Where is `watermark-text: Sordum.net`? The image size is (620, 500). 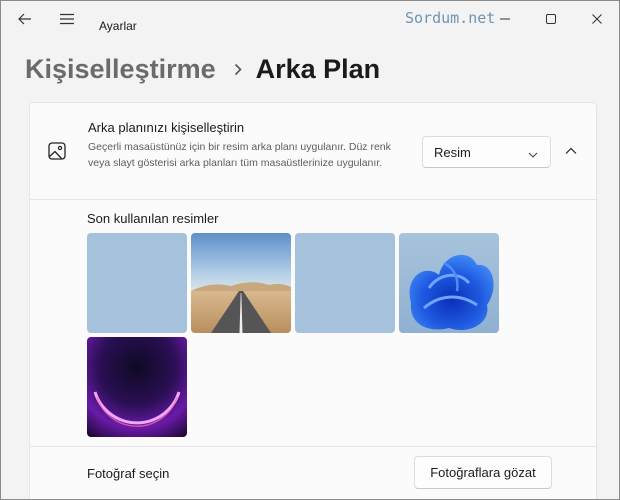 watermark-text: Sordum.net is located at coordinates (450, 18).